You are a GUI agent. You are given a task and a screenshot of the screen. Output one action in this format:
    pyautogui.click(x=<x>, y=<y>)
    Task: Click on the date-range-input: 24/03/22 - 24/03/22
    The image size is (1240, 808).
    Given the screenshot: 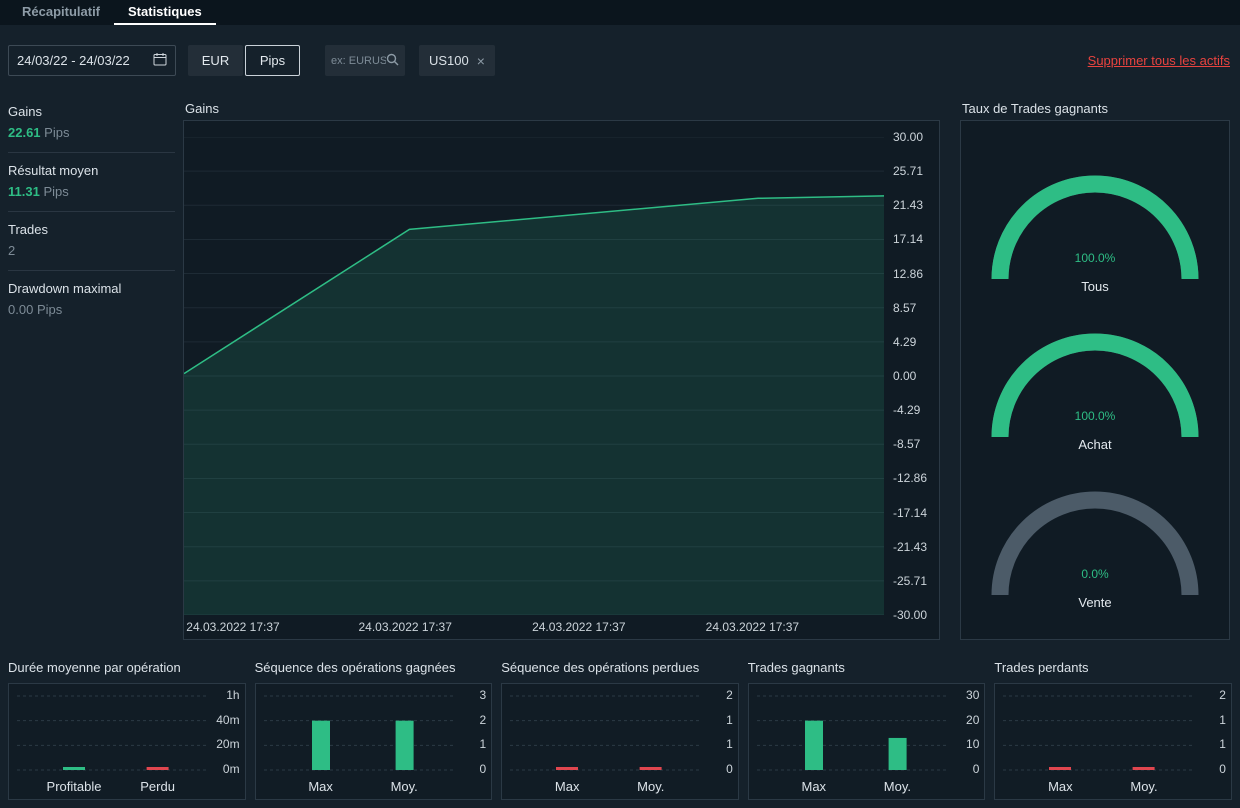 What is the action you would take?
    pyautogui.click(x=92, y=60)
    